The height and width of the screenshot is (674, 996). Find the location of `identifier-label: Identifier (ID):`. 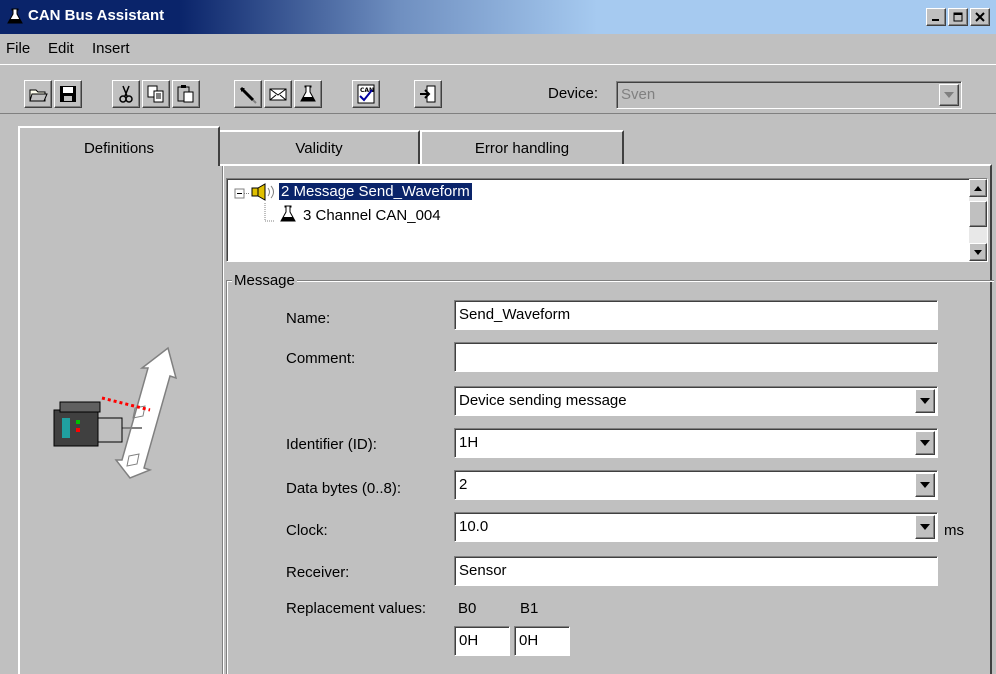

identifier-label: Identifier (ID): is located at coordinates (331, 444).